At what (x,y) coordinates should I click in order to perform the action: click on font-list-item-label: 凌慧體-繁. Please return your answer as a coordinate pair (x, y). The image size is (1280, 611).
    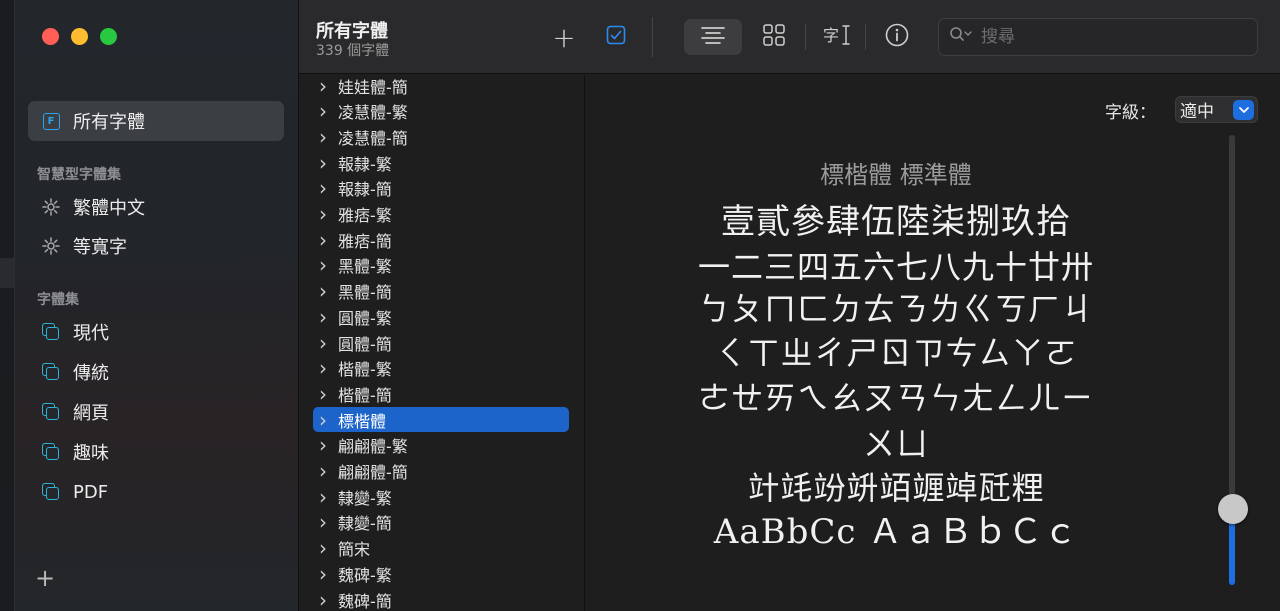
    Looking at the image, I should click on (373, 113).